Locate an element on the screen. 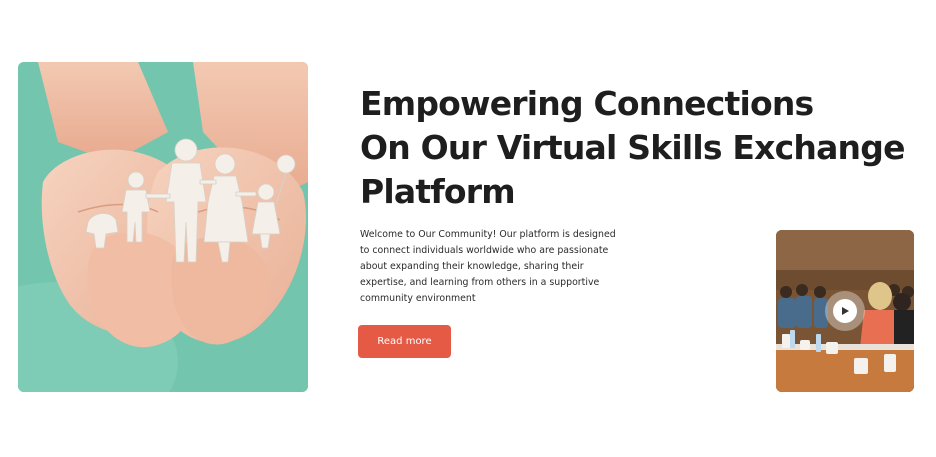  video-thumbnail-conference is located at coordinates (845, 311).